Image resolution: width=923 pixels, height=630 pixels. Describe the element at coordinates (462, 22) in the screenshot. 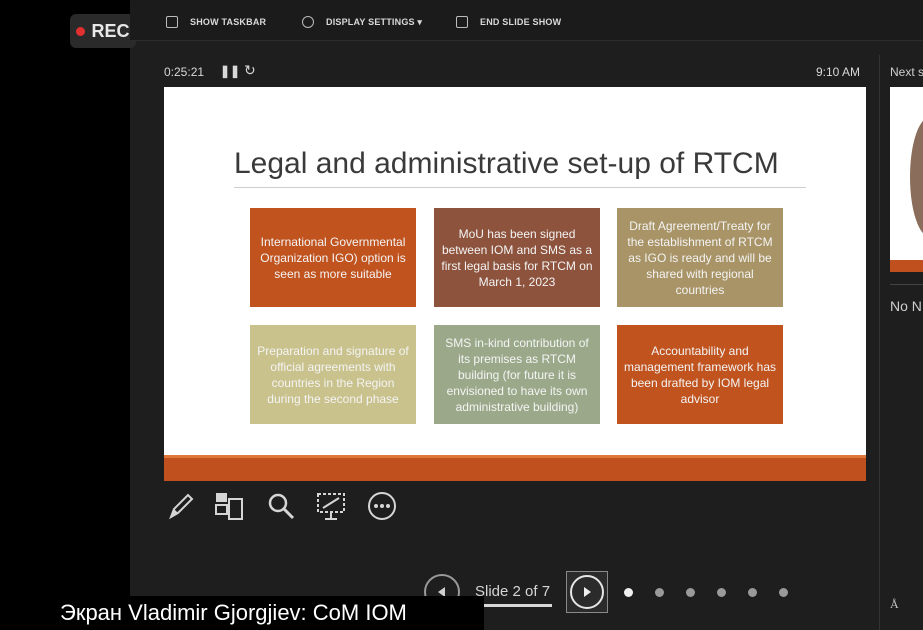

I see `end-show-icon` at that location.